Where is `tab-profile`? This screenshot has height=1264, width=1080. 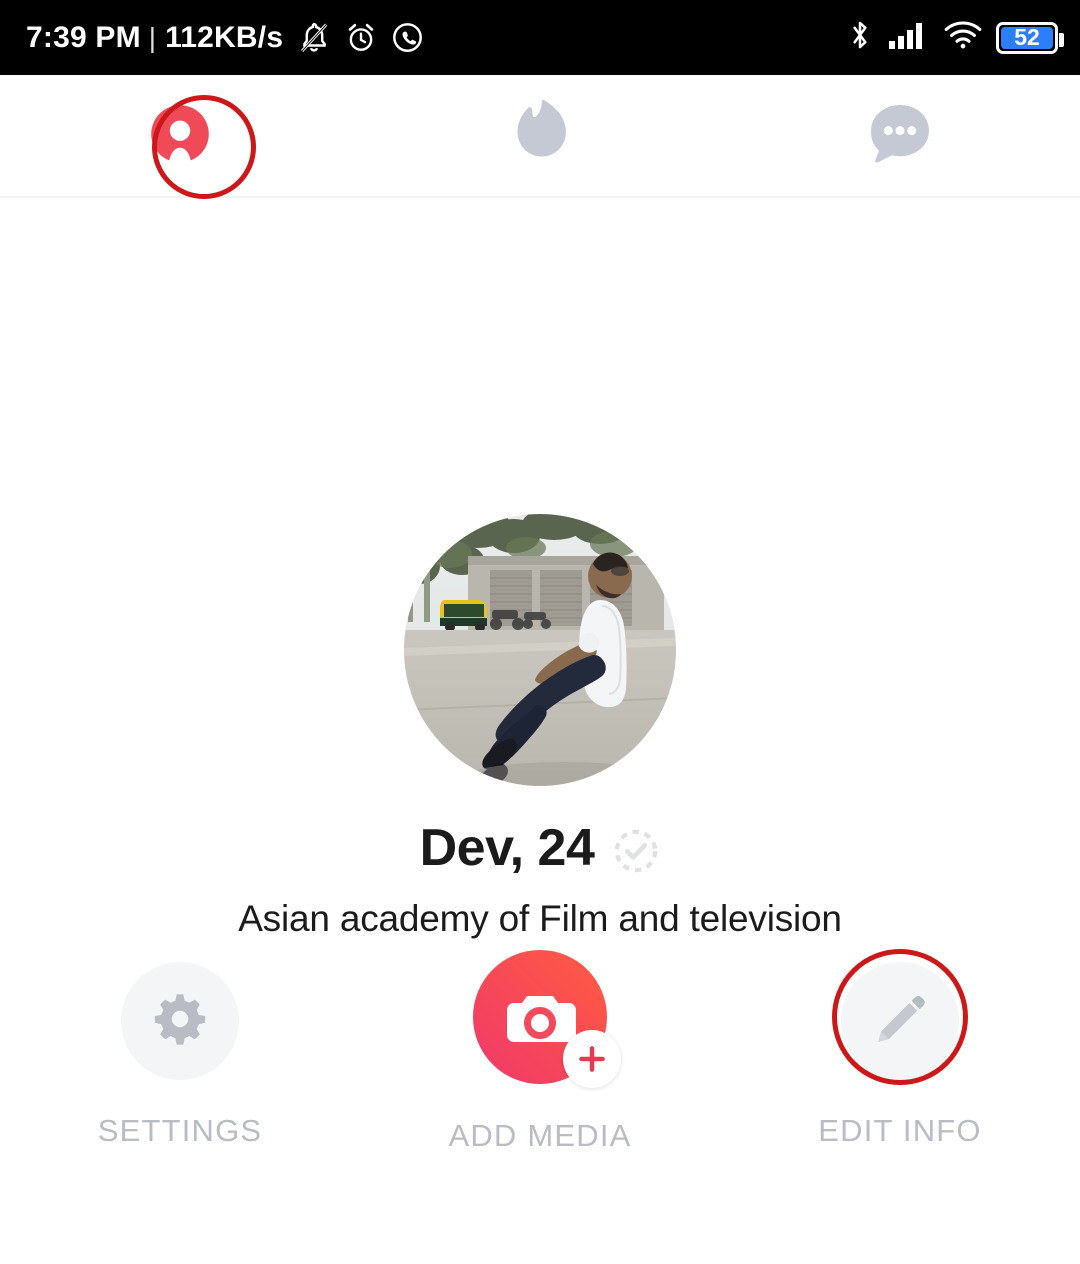
tab-profile is located at coordinates (180, 136).